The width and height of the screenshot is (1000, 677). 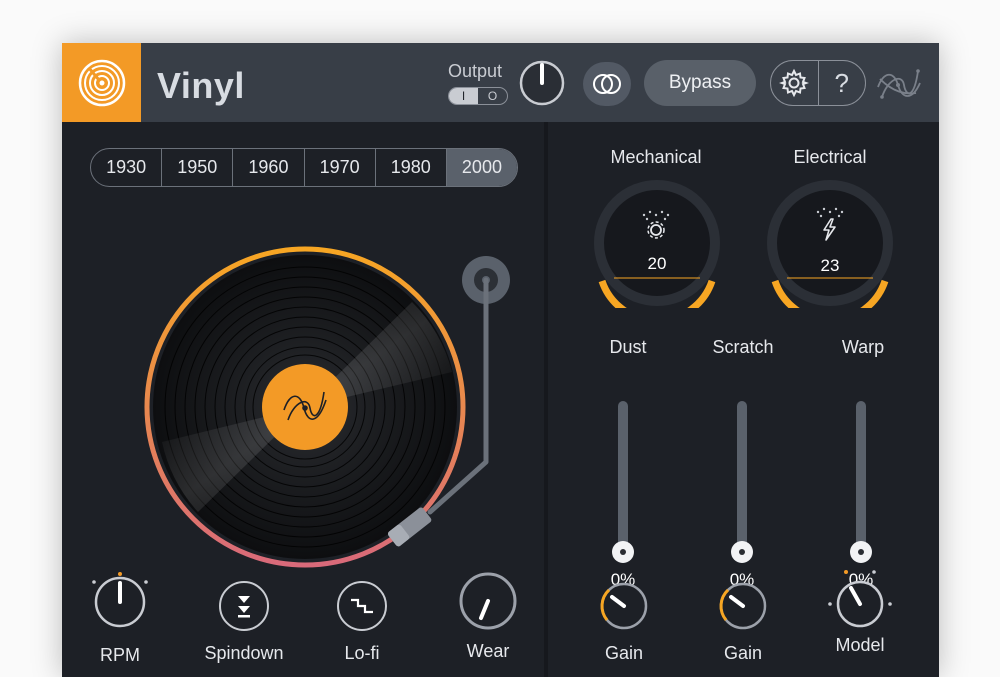 What do you see at coordinates (120, 599) in the screenshot?
I see `rpm-knob` at bounding box center [120, 599].